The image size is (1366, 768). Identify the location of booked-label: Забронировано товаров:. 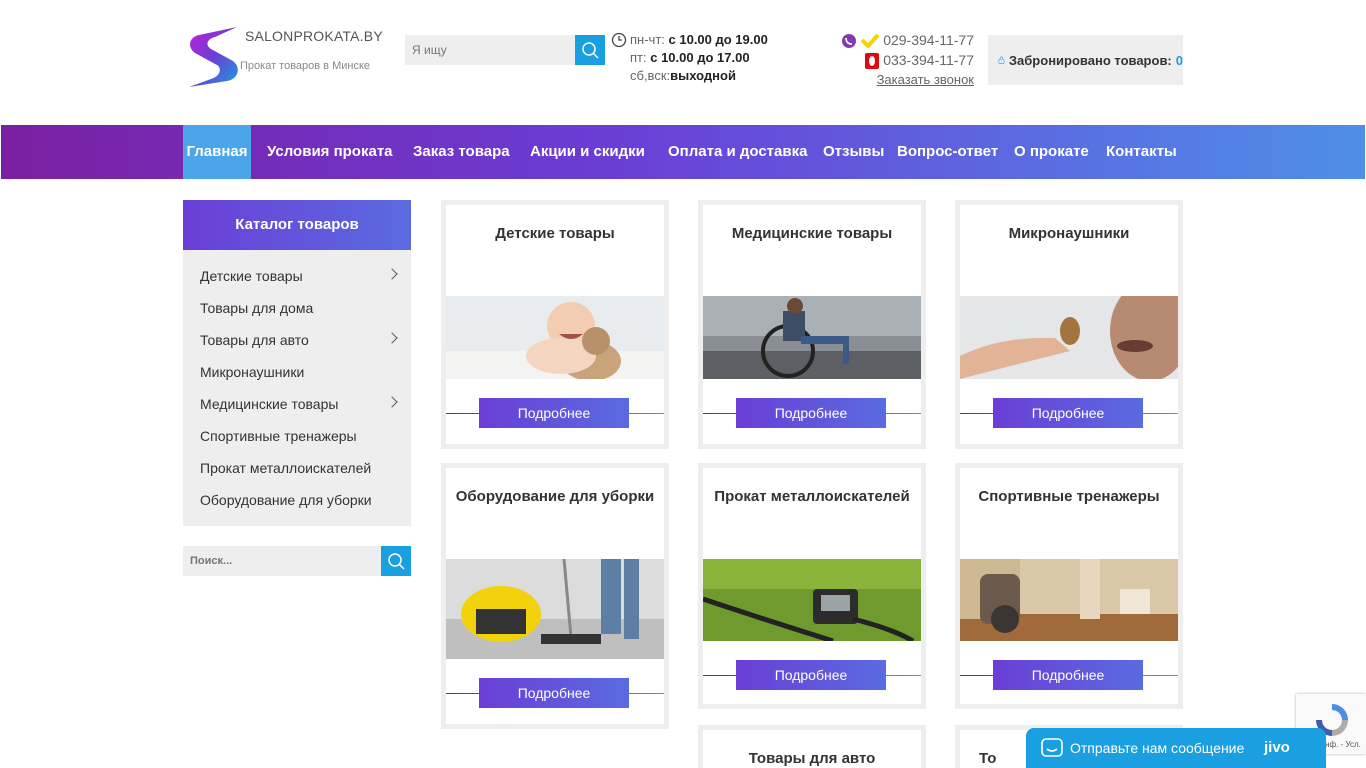
(1090, 60).